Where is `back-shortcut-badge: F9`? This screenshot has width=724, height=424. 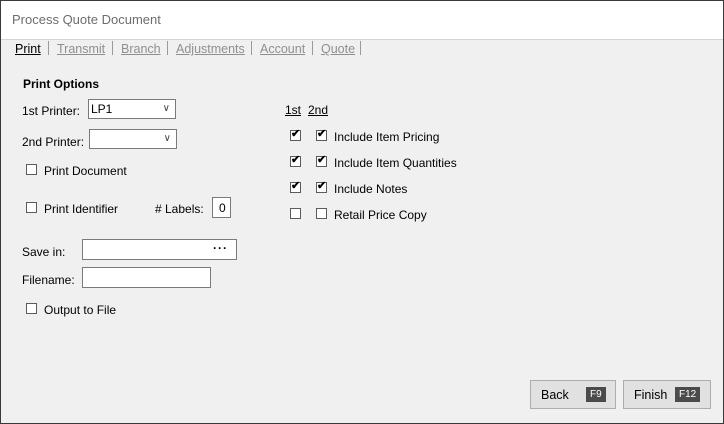 back-shortcut-badge: F9 is located at coordinates (596, 394).